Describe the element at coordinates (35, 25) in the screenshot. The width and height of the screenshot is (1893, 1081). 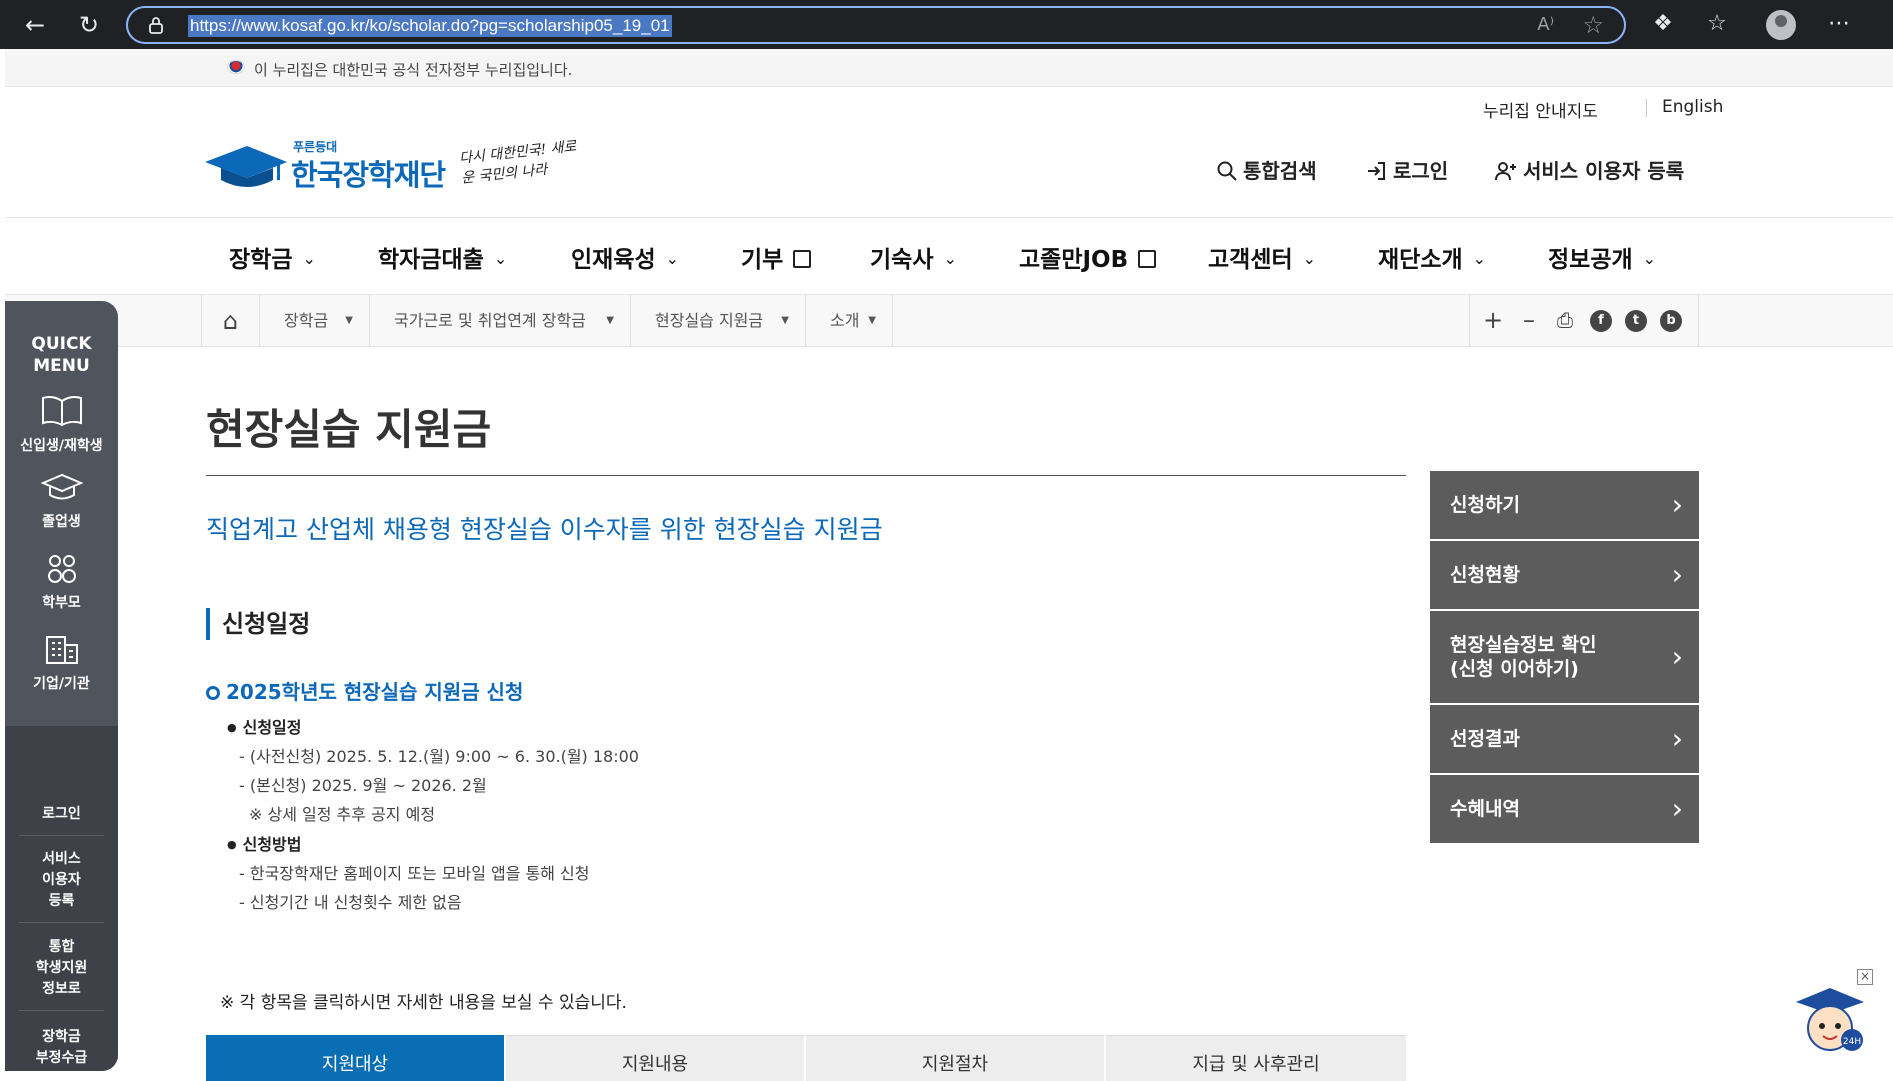
I see `back-icon: ←` at that location.